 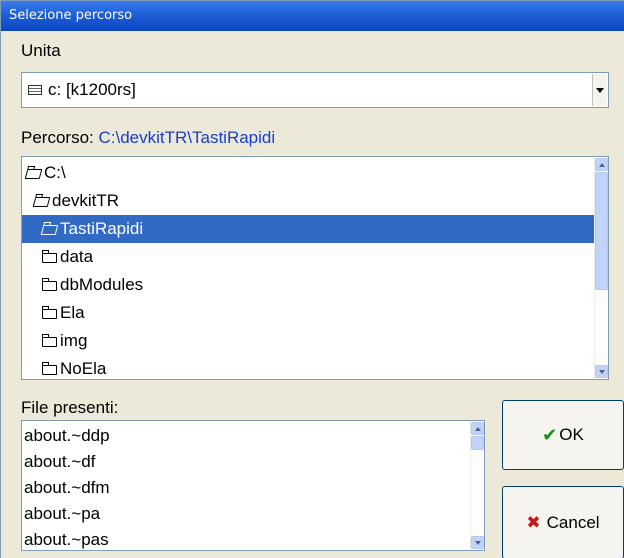 What do you see at coordinates (83, 368) in the screenshot?
I see `folder-item-label: NoEla` at bounding box center [83, 368].